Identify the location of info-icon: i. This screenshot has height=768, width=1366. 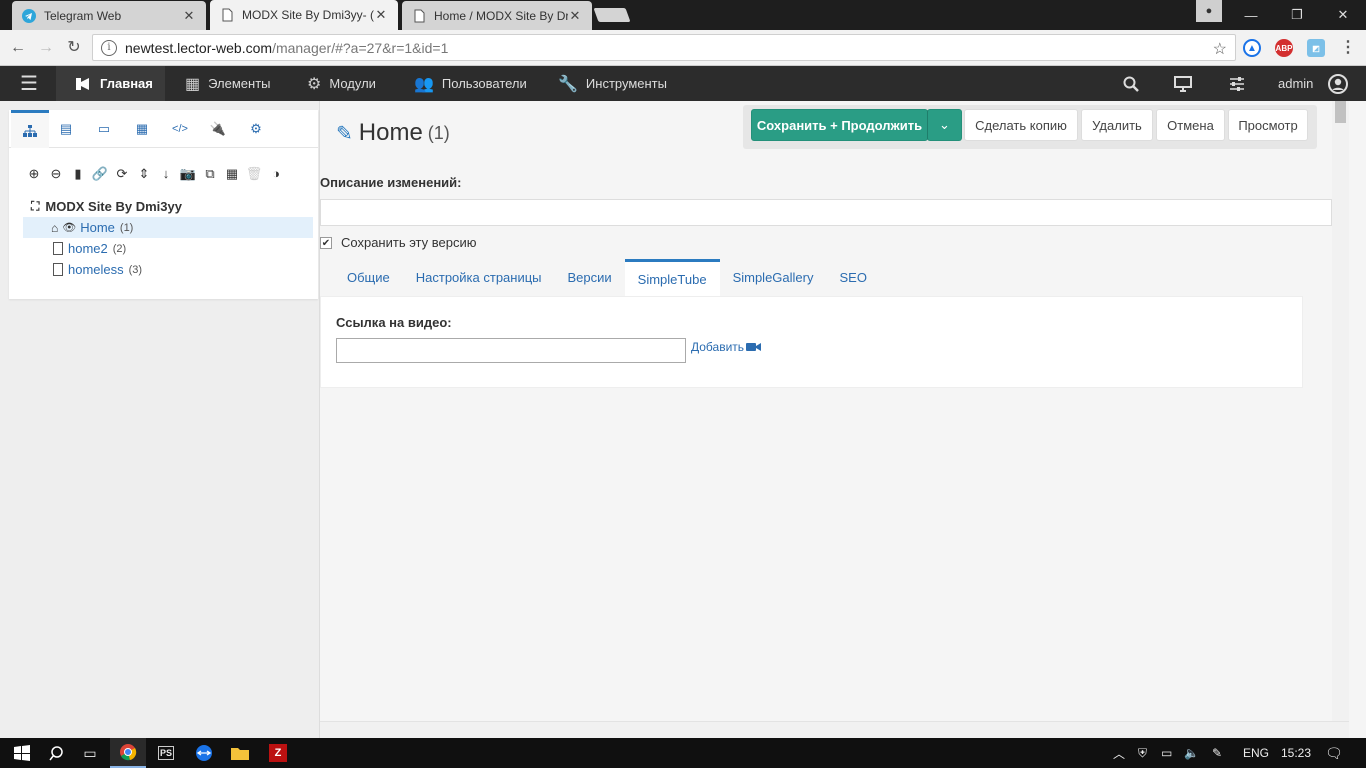
(109, 47).